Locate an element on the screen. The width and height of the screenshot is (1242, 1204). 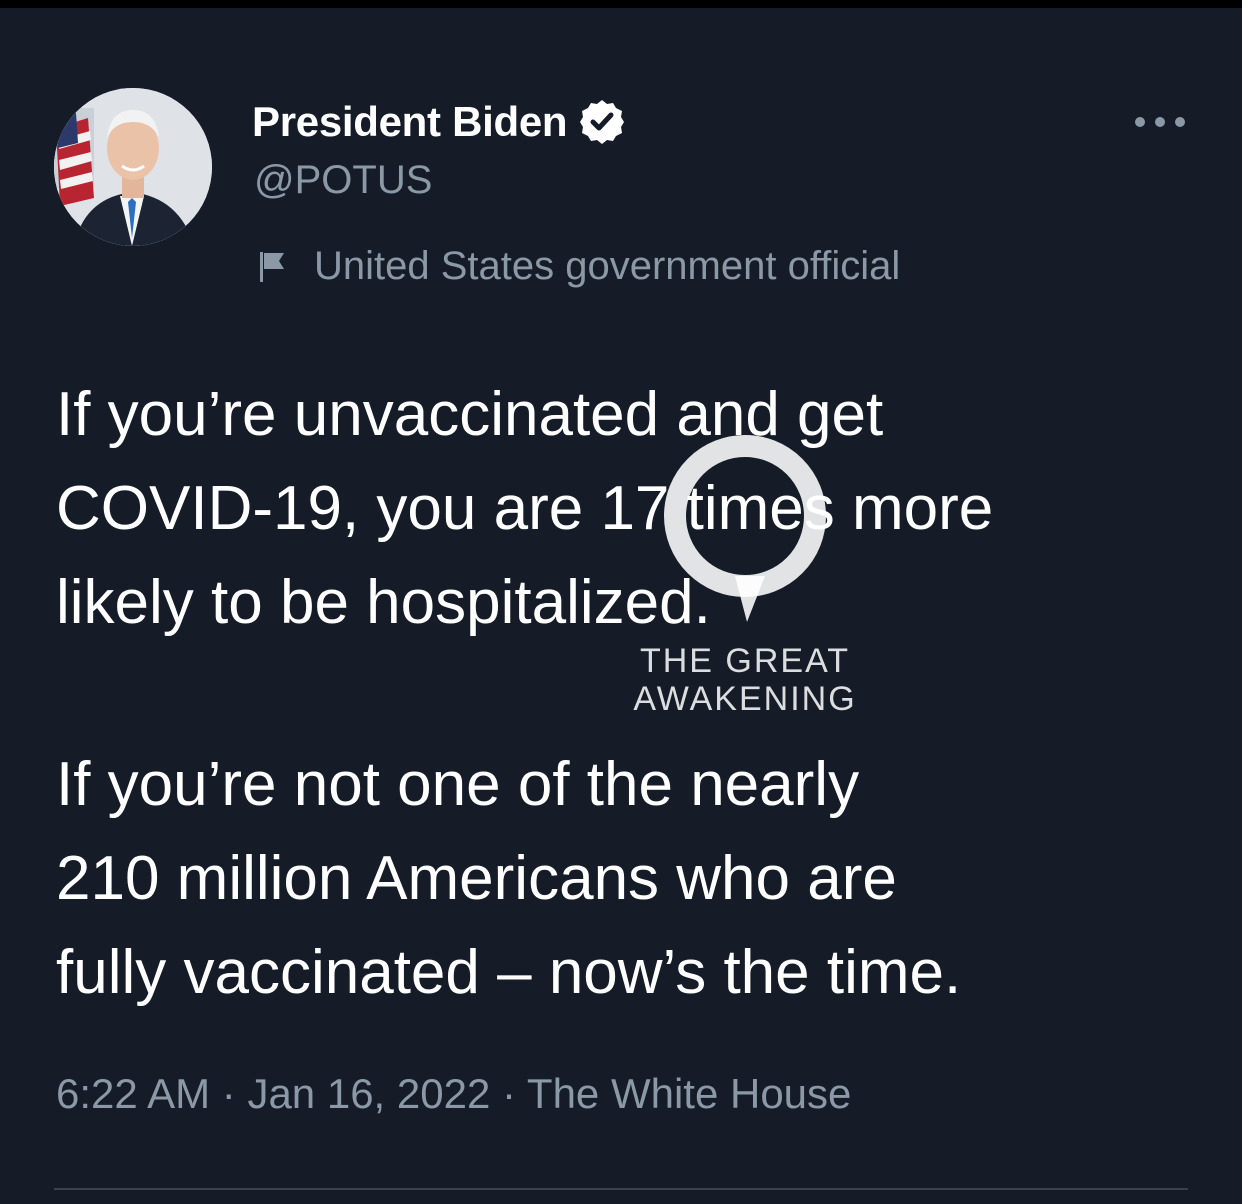
tweet-source: The White House is located at coordinates (689, 1093).